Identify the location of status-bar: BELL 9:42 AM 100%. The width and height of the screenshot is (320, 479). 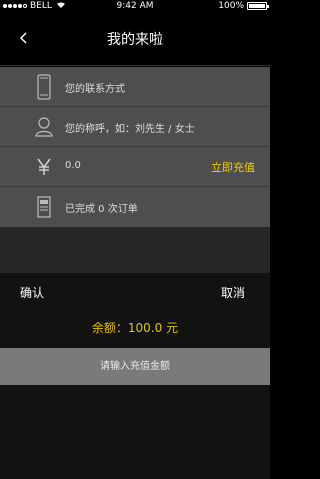
(135, 6).